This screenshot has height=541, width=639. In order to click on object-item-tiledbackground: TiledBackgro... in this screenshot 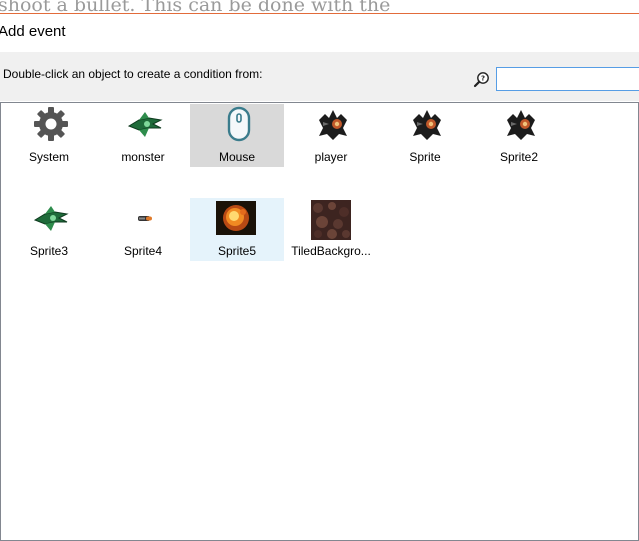, I will do `click(331, 229)`.